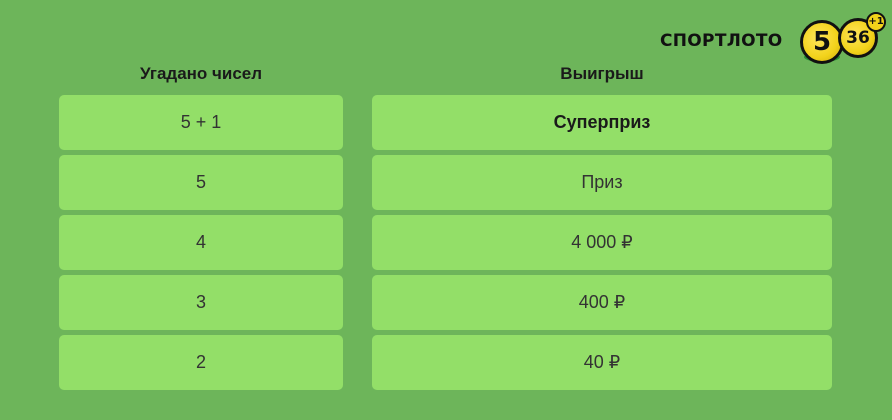  I want to click on cell-win: 4 000 ₽, so click(602, 242).